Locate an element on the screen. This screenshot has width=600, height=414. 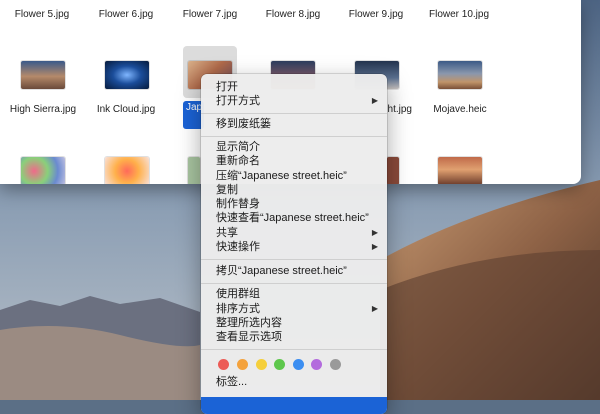
menu-item-rename: 重新命名 is located at coordinates (294, 161).